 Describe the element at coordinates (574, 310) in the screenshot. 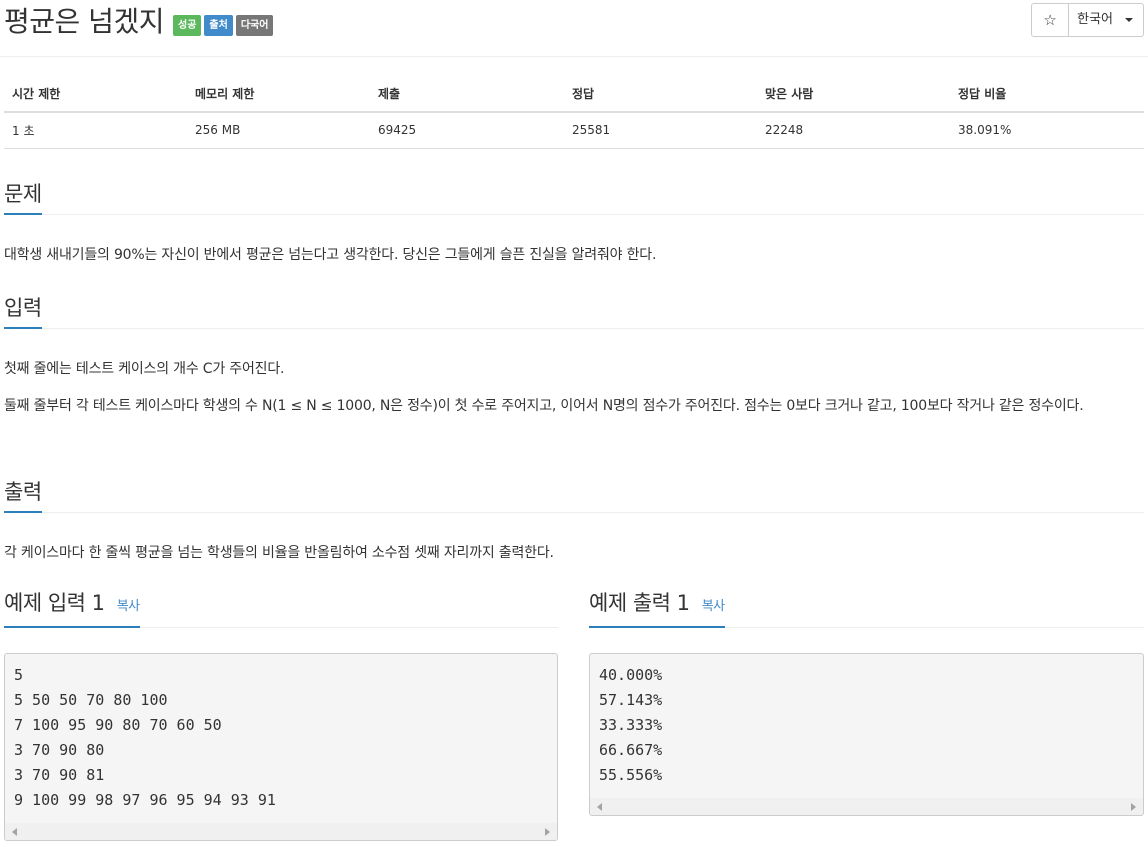

I see `input-section-header: 입력` at that location.